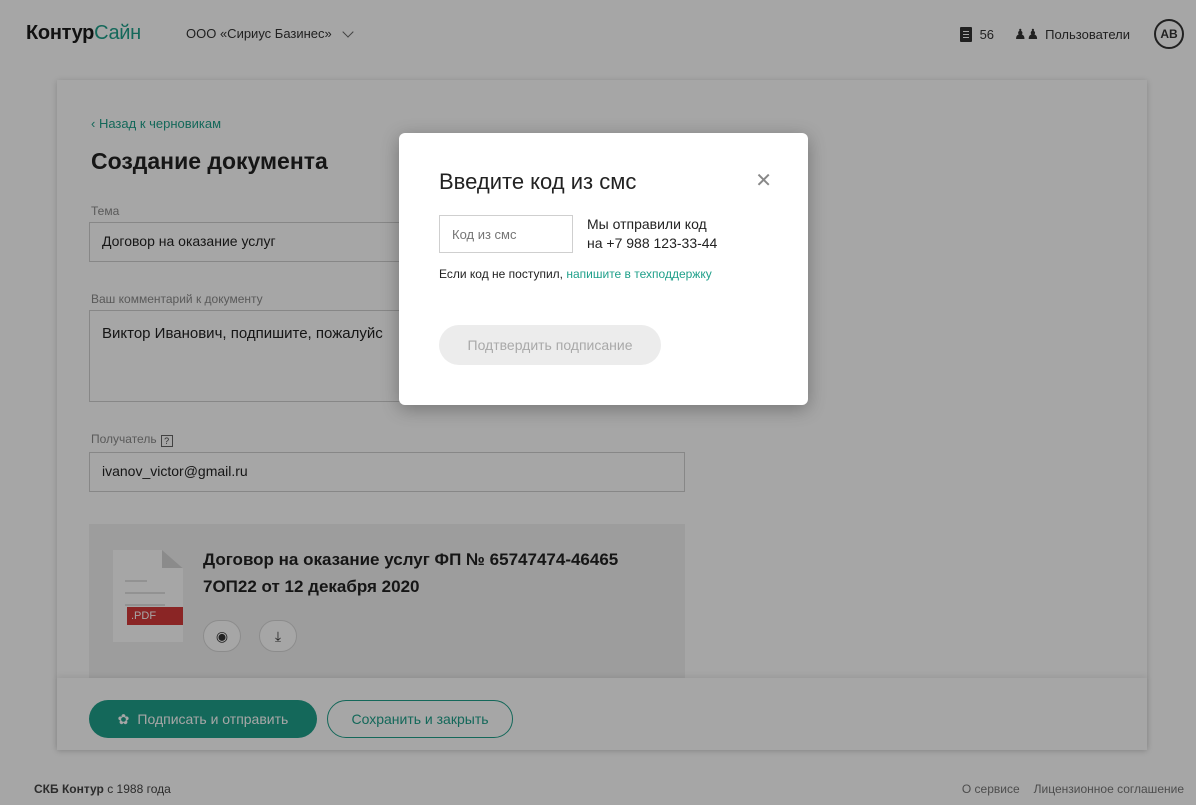  What do you see at coordinates (647, 224) in the screenshot?
I see `sent-line1: Мы отправили код` at bounding box center [647, 224].